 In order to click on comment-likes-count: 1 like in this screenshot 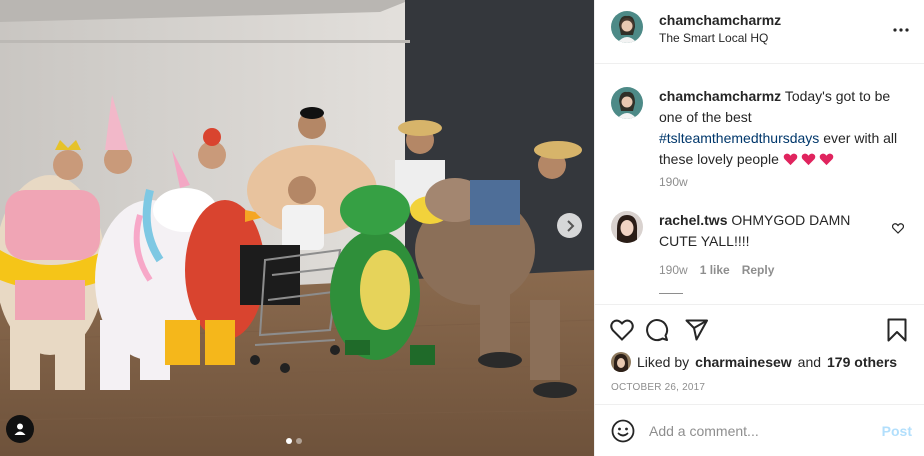, I will do `click(715, 270)`.